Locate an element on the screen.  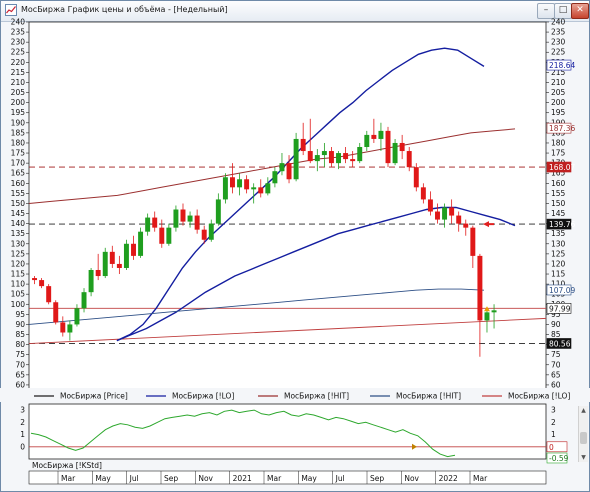
y-tick-label-right: 180 is located at coordinates (558, 142).